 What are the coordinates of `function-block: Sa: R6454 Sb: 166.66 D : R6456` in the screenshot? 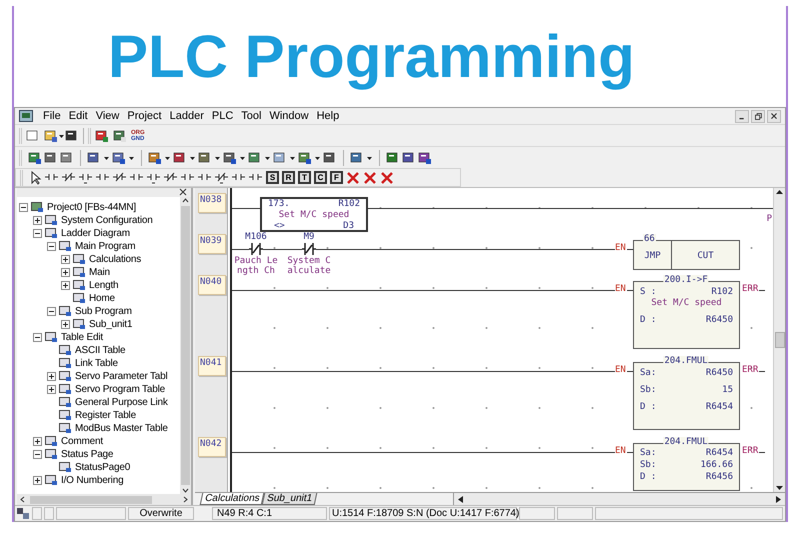 It's located at (686, 467).